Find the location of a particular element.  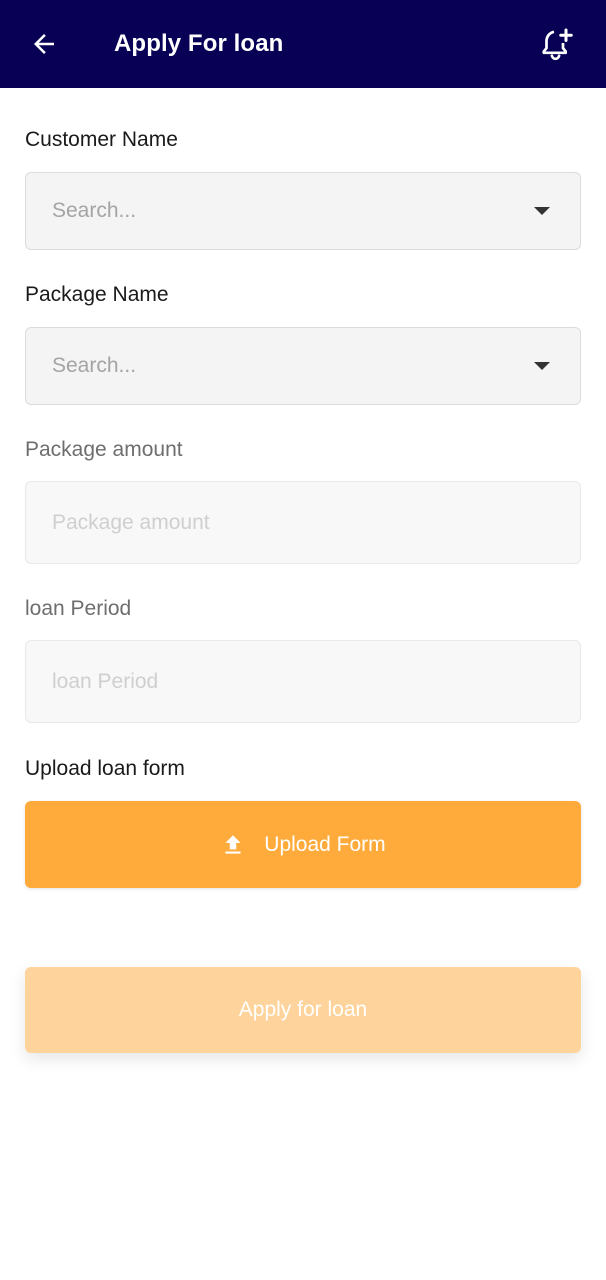

package-name-label: Package Name is located at coordinates (97, 294).